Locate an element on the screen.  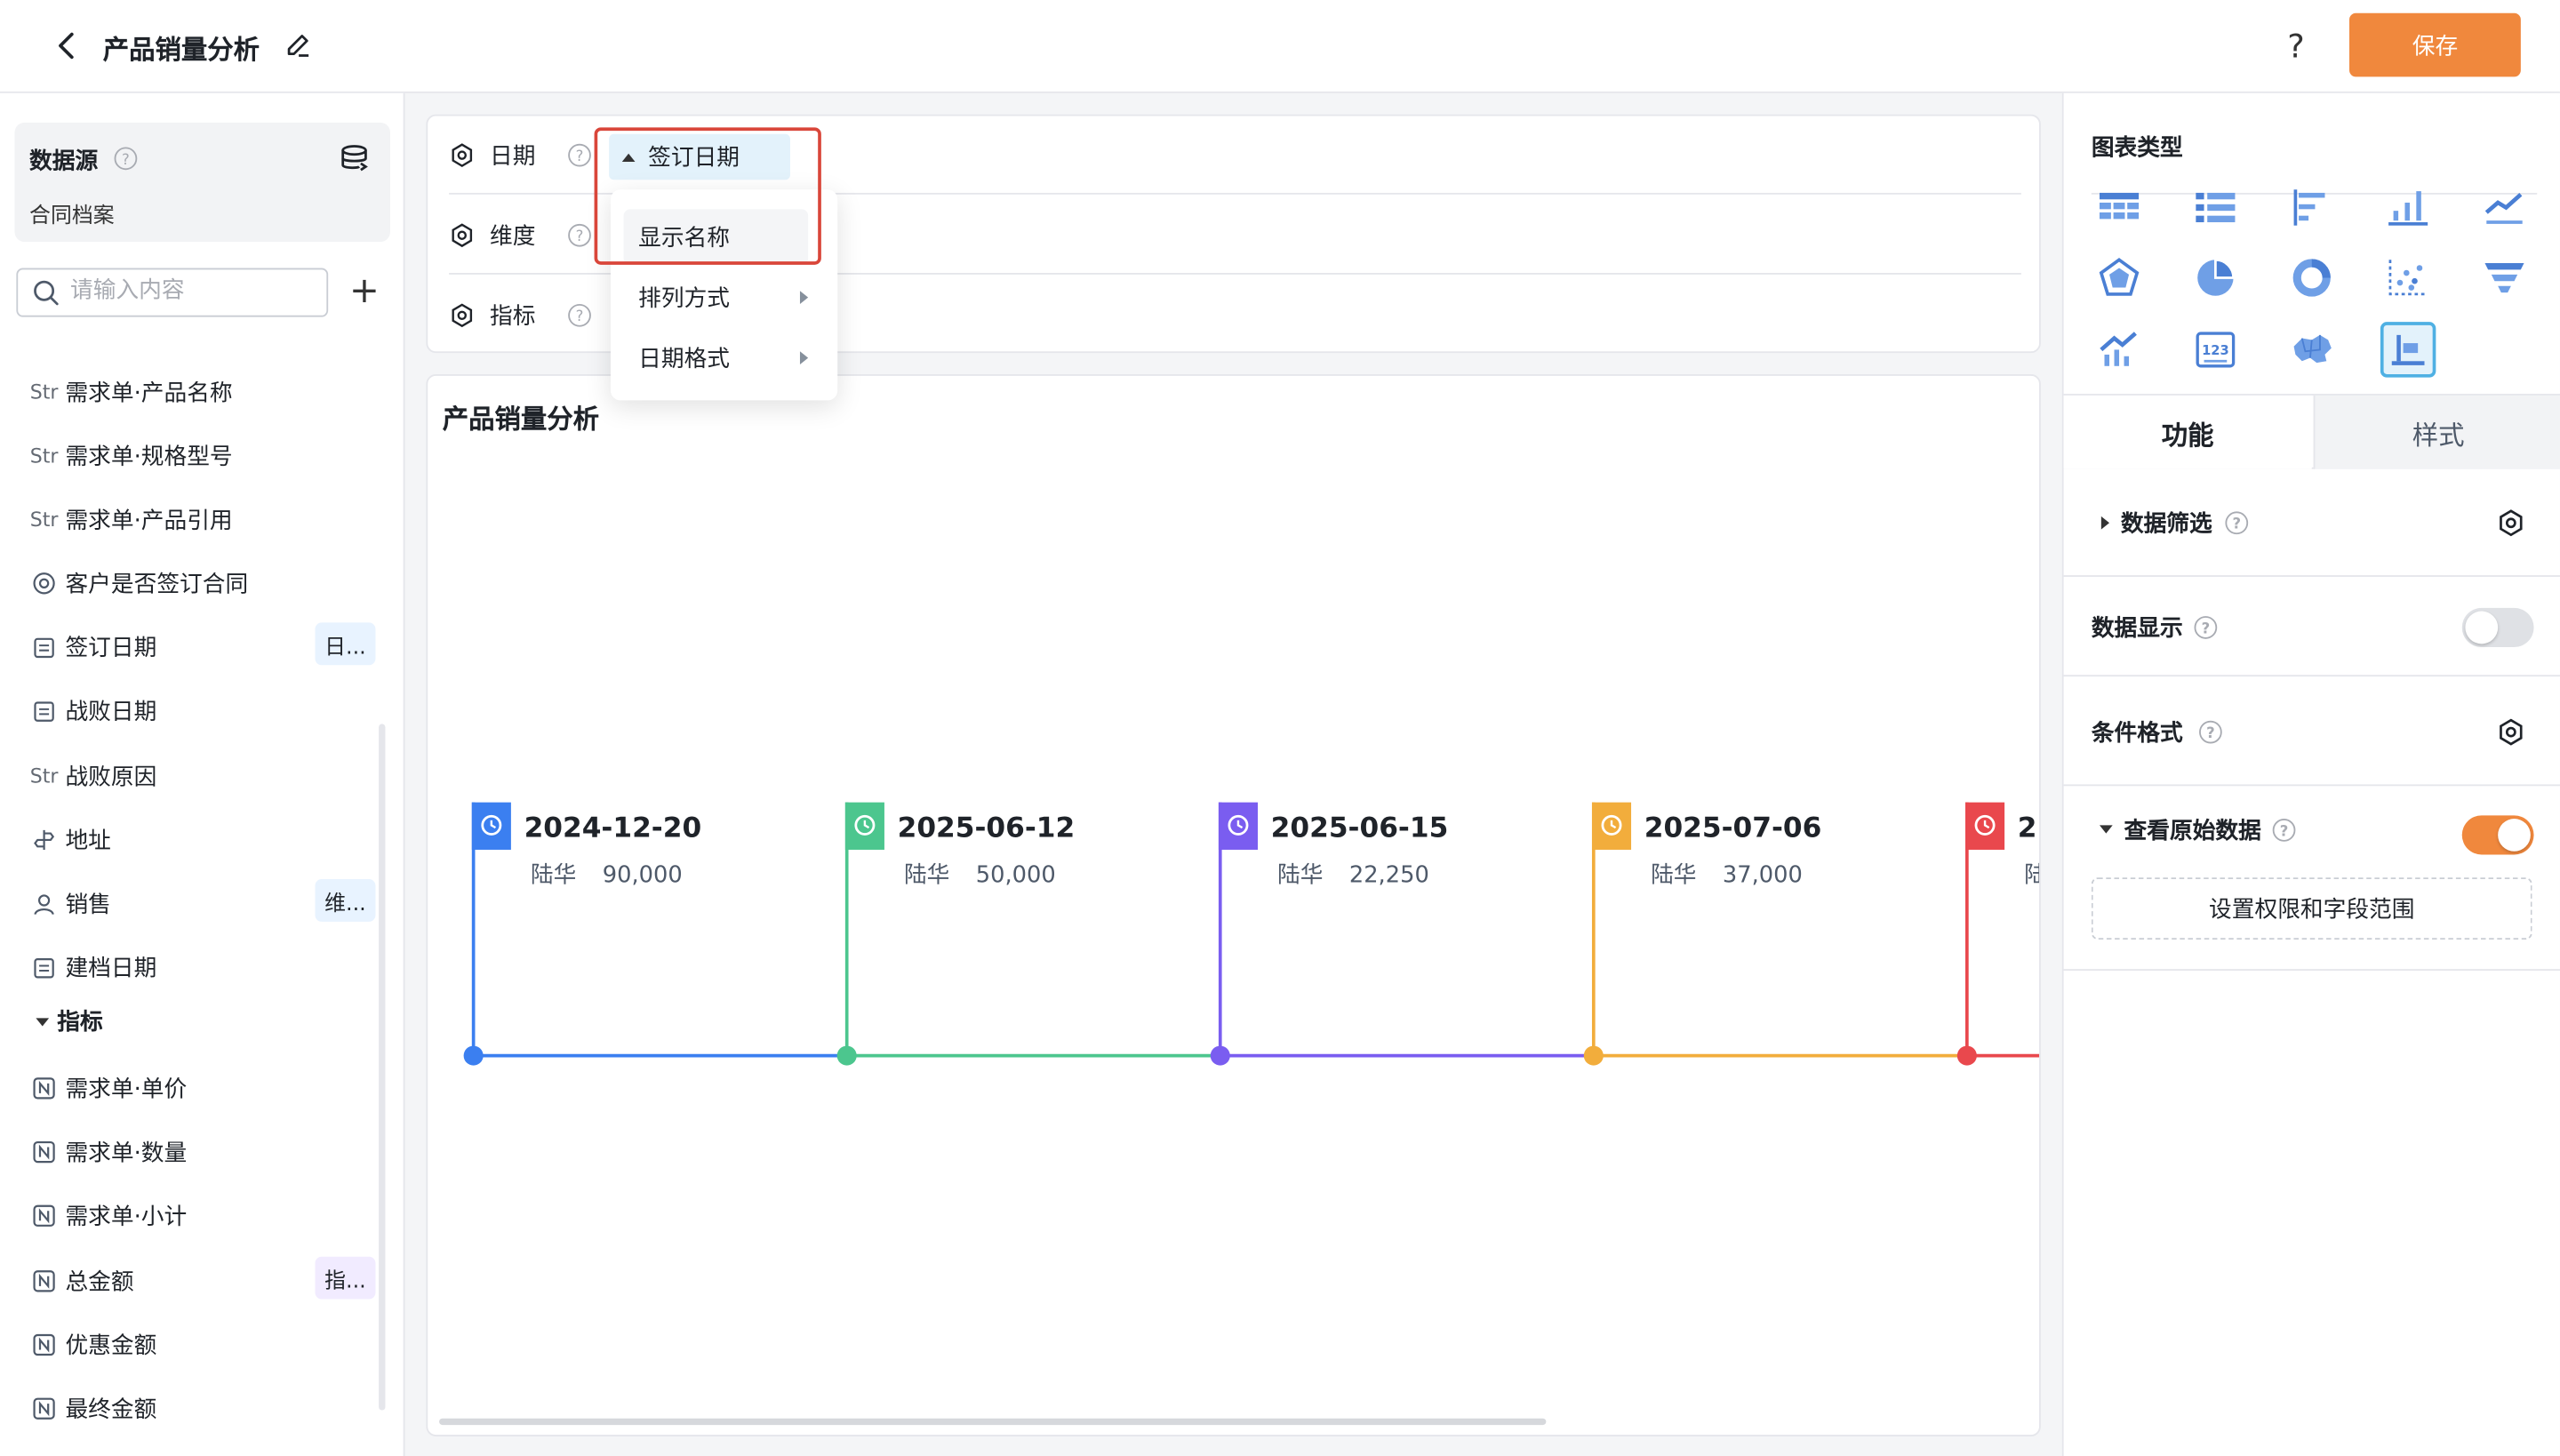
field-item: 优惠金额 is located at coordinates (202, 1345).